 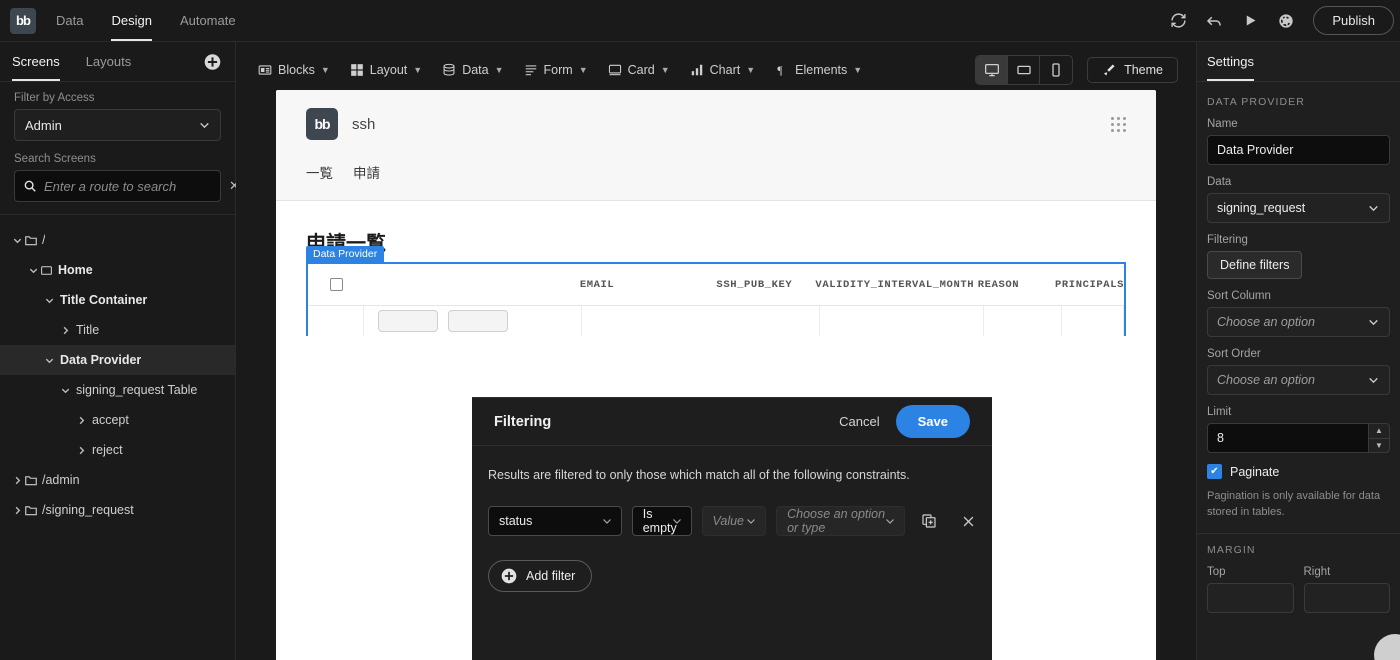 I want to click on toolbar-right: Theme, so click(x=1076, y=70).